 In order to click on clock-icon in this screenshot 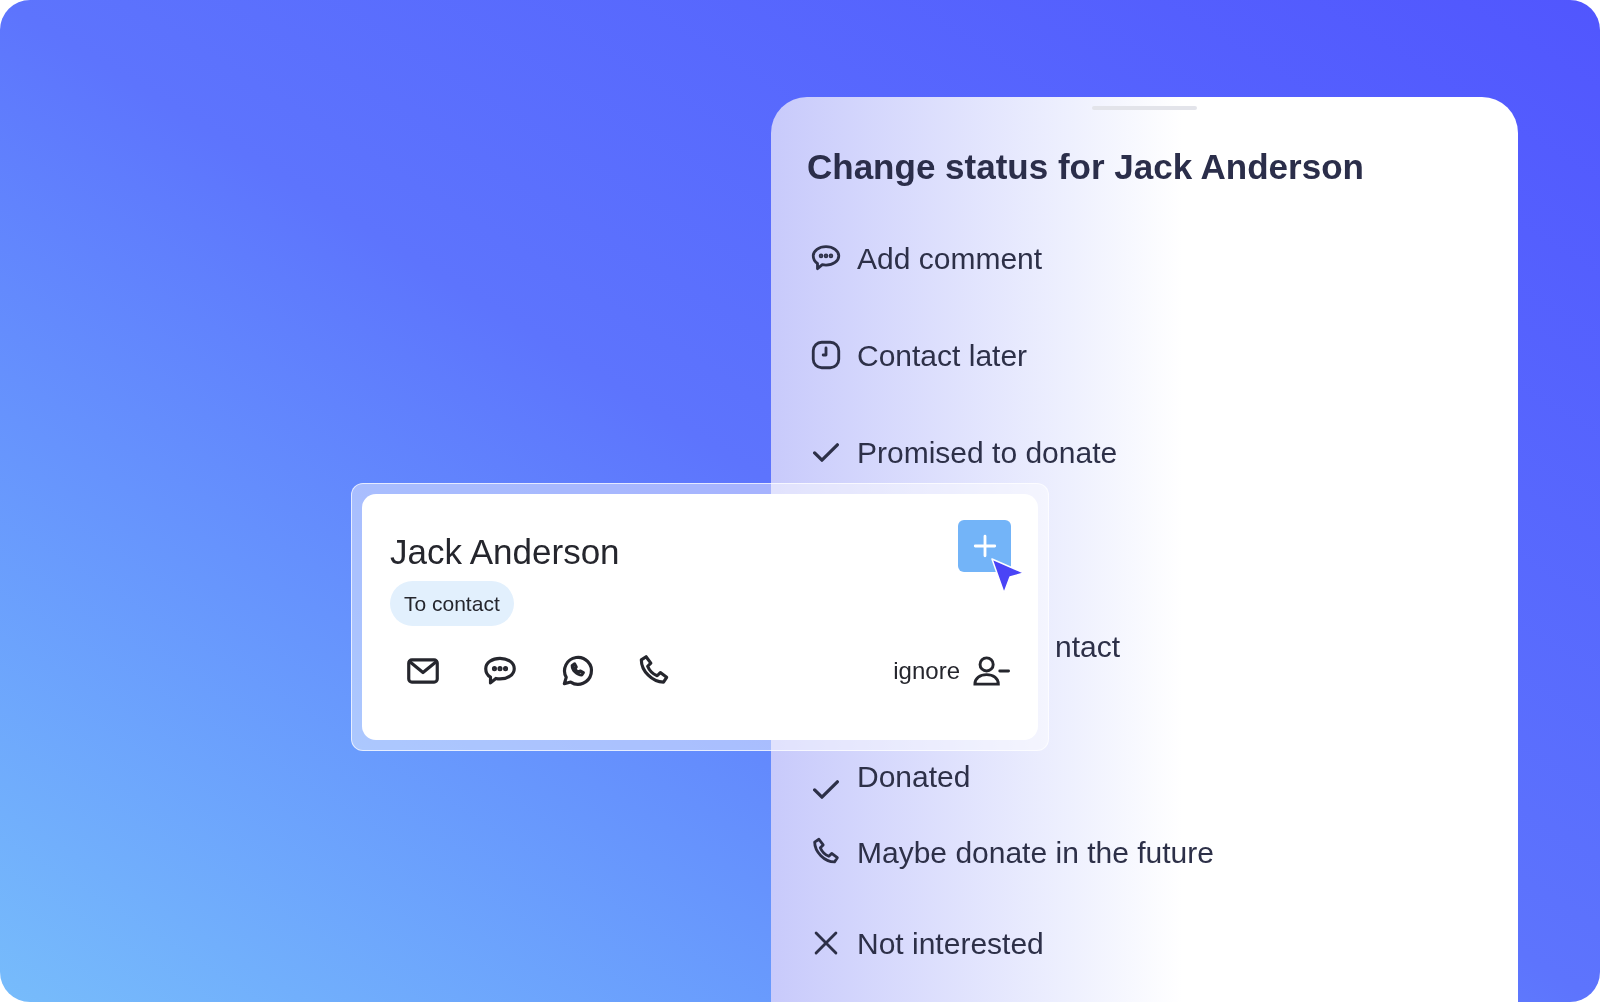, I will do `click(826, 355)`.